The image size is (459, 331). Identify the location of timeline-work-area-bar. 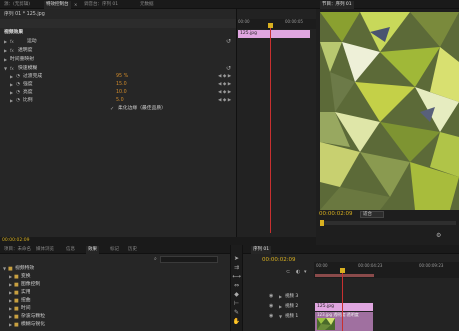
(344, 275).